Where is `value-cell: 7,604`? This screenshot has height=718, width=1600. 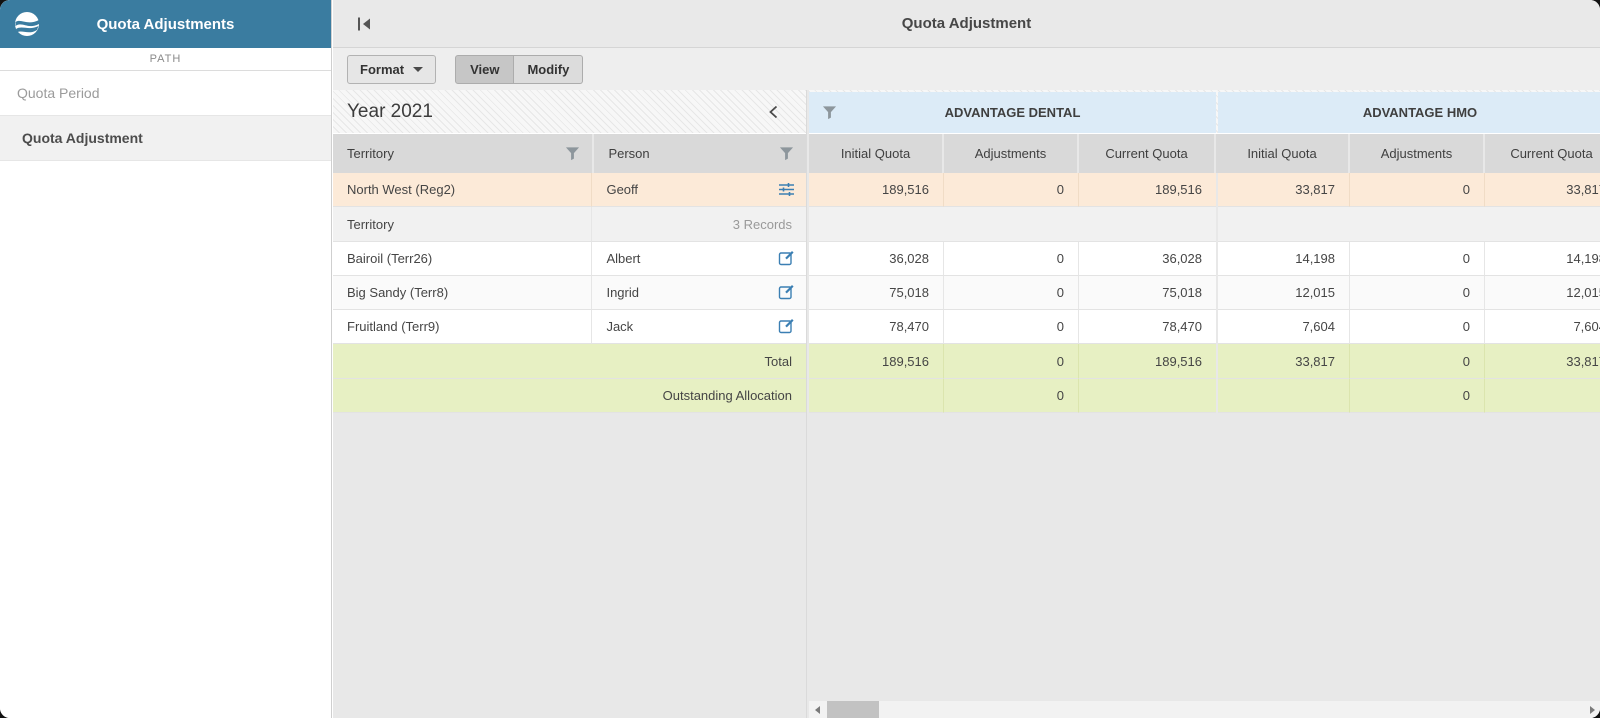 value-cell: 7,604 is located at coordinates (1284, 327).